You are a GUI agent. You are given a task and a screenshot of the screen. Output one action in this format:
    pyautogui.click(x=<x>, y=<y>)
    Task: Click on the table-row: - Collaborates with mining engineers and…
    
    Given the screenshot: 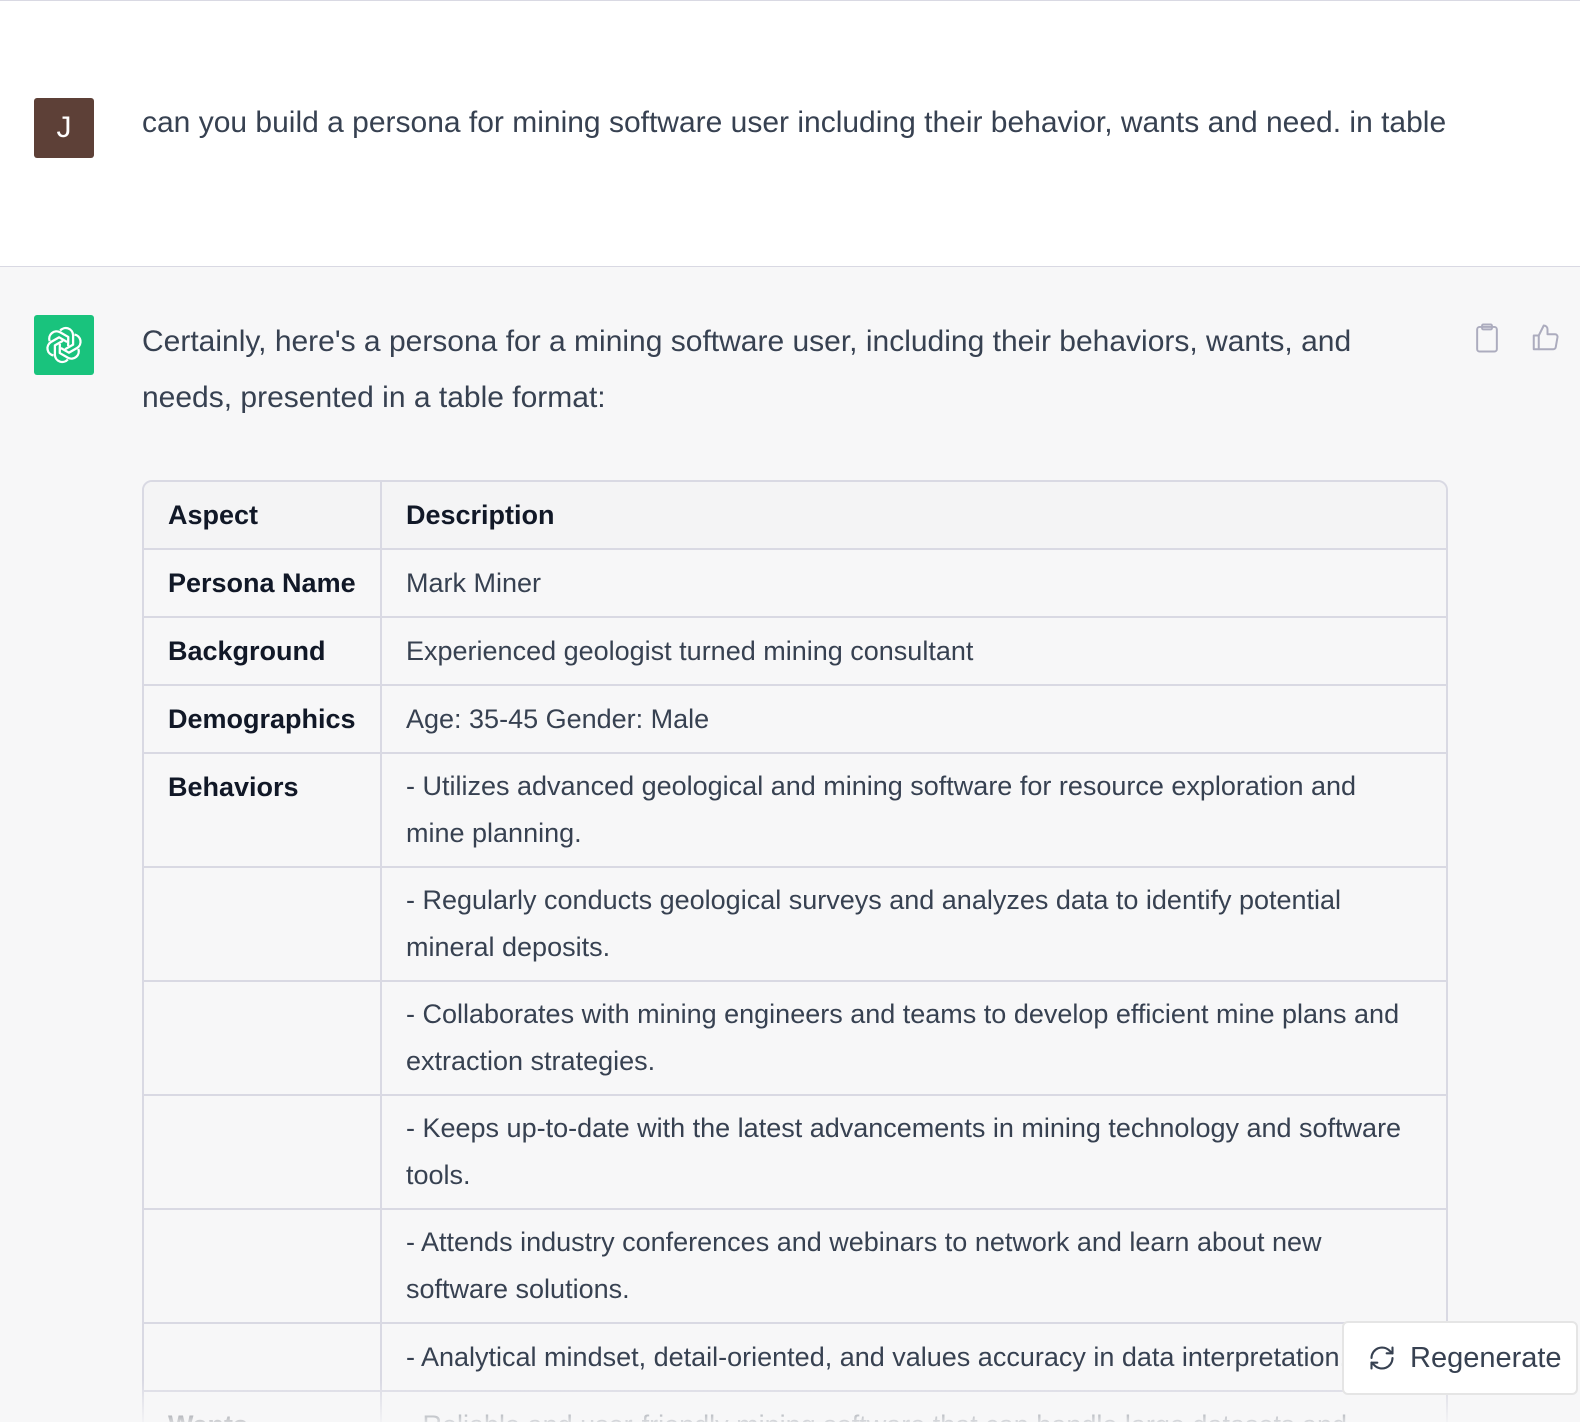 What is the action you would take?
    pyautogui.click(x=795, y=1038)
    